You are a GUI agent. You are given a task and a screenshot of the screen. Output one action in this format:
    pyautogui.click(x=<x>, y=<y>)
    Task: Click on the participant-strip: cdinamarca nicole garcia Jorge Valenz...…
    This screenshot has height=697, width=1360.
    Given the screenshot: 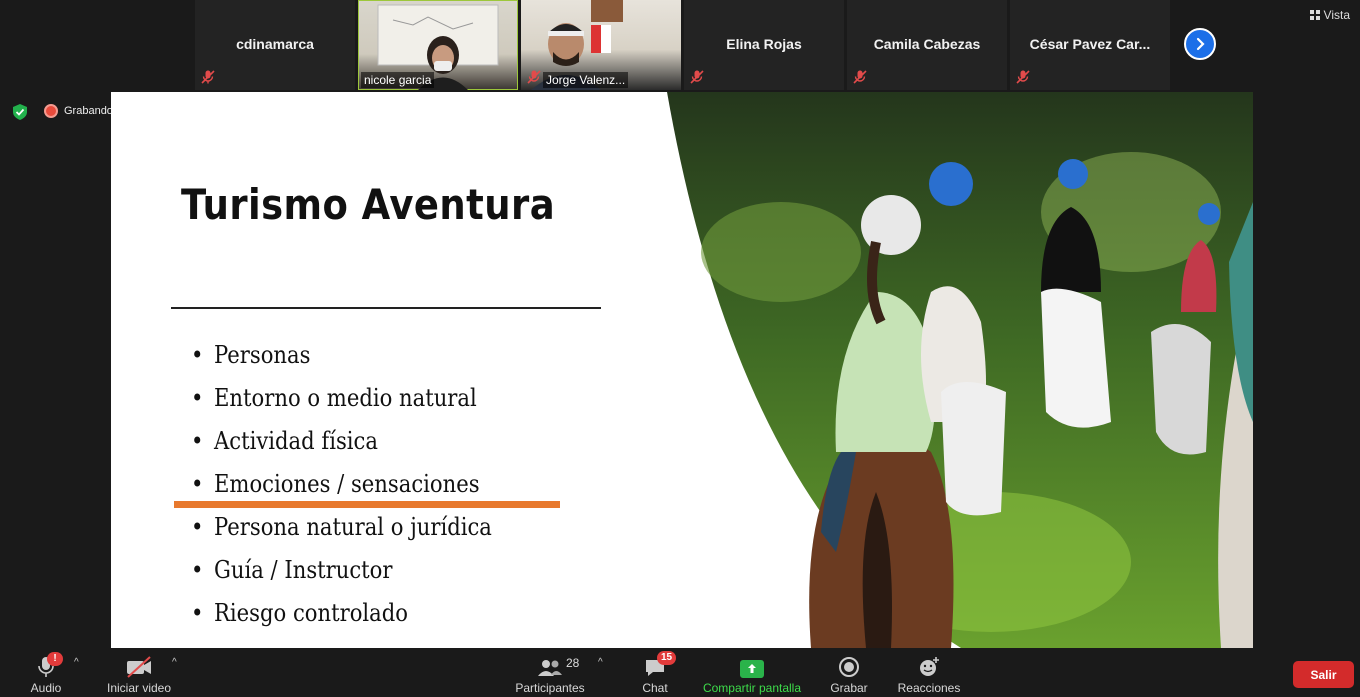 What is the action you would take?
    pyautogui.click(x=682, y=45)
    